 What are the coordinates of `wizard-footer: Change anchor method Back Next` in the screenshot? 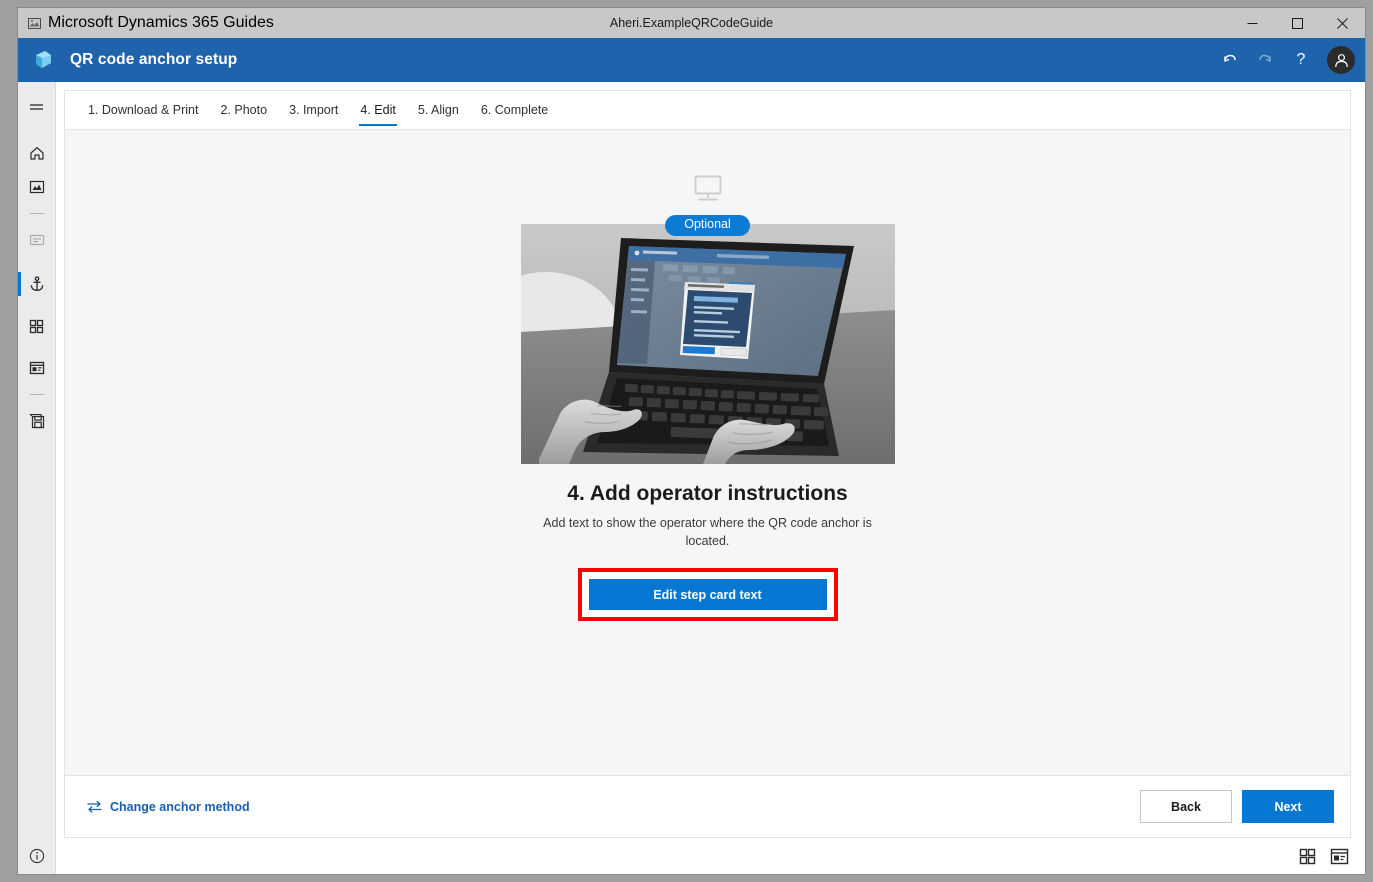 It's located at (707, 806).